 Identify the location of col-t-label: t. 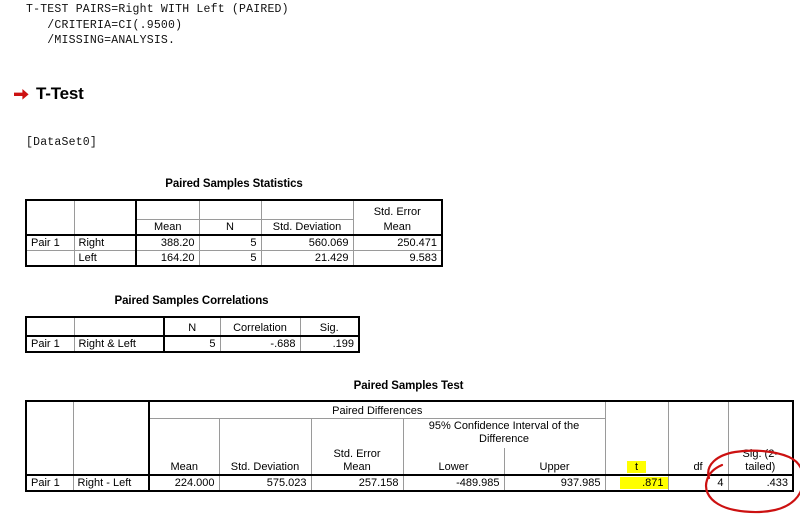
(637, 467).